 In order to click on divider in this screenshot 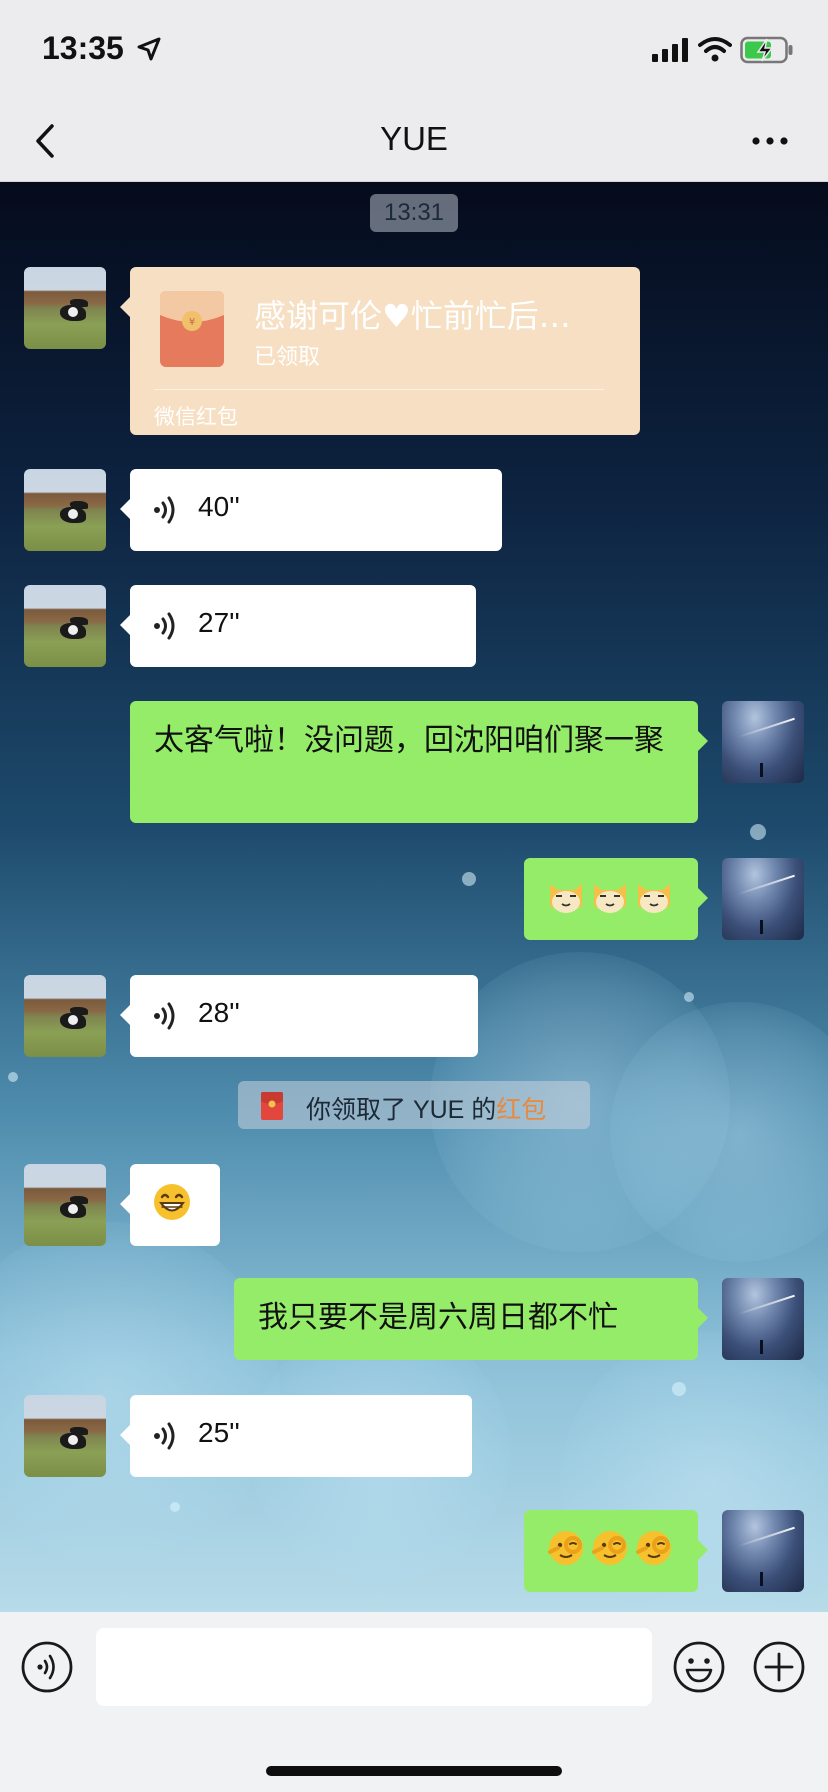, I will do `click(379, 389)`.